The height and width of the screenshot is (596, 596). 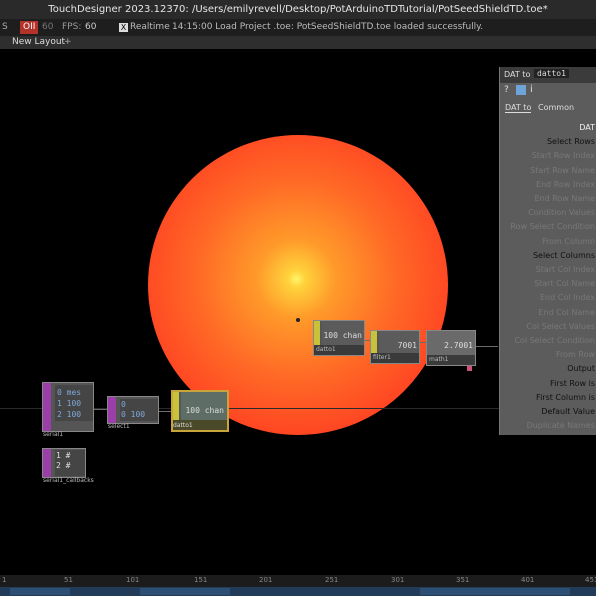 I want to click on select1-content: 0 0 100, so click(x=139, y=410).